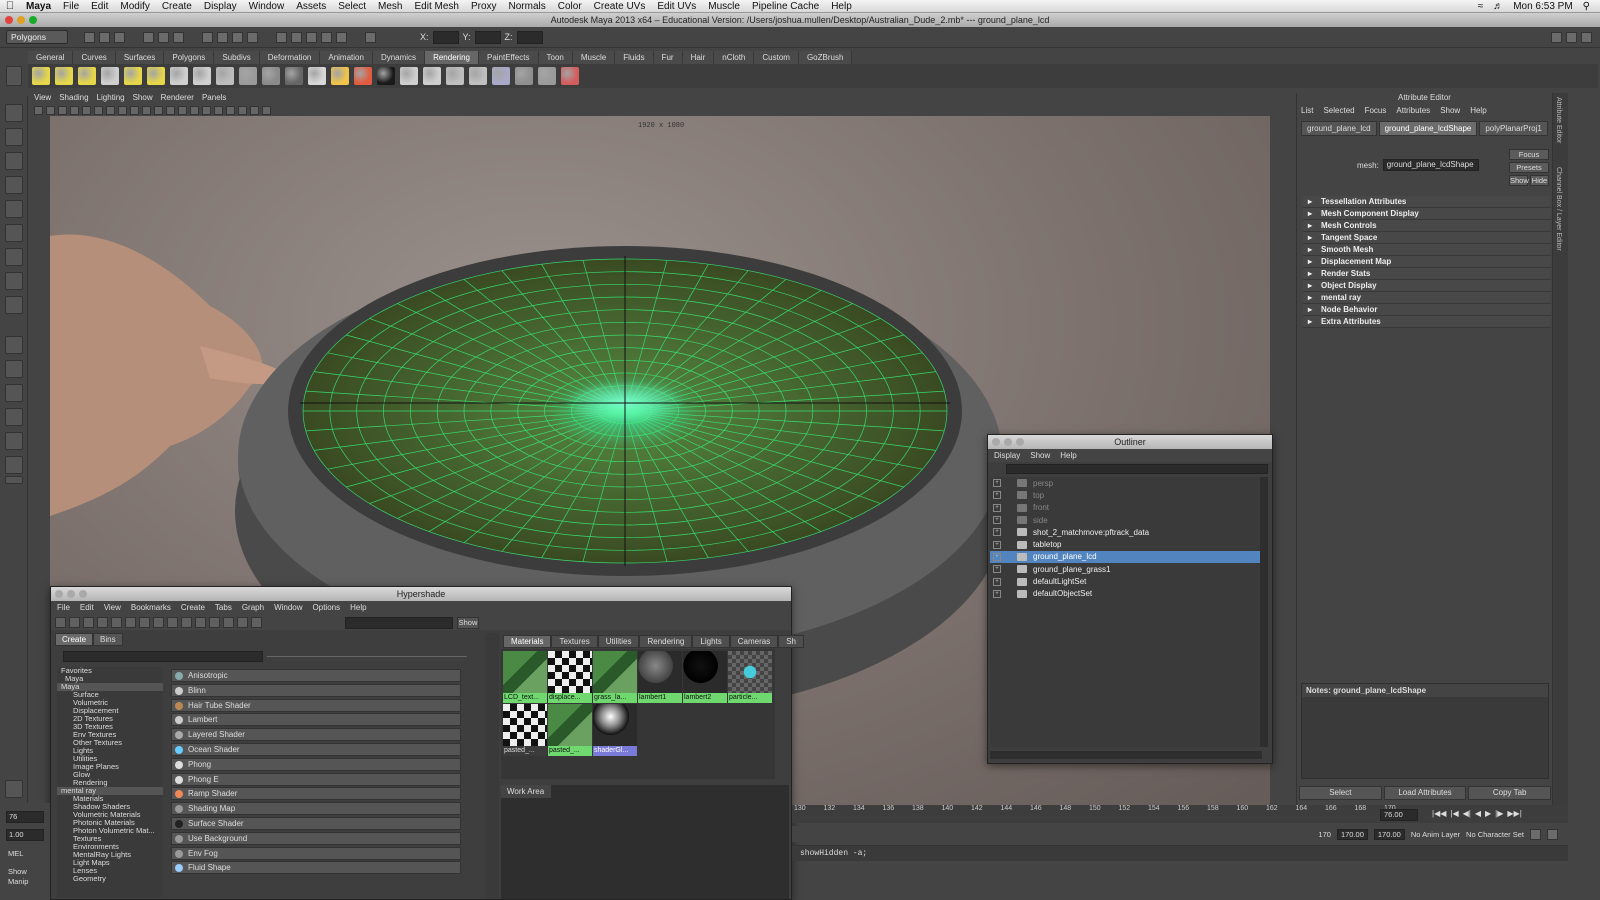  I want to click on menu-edit: Edit, so click(99, 6).